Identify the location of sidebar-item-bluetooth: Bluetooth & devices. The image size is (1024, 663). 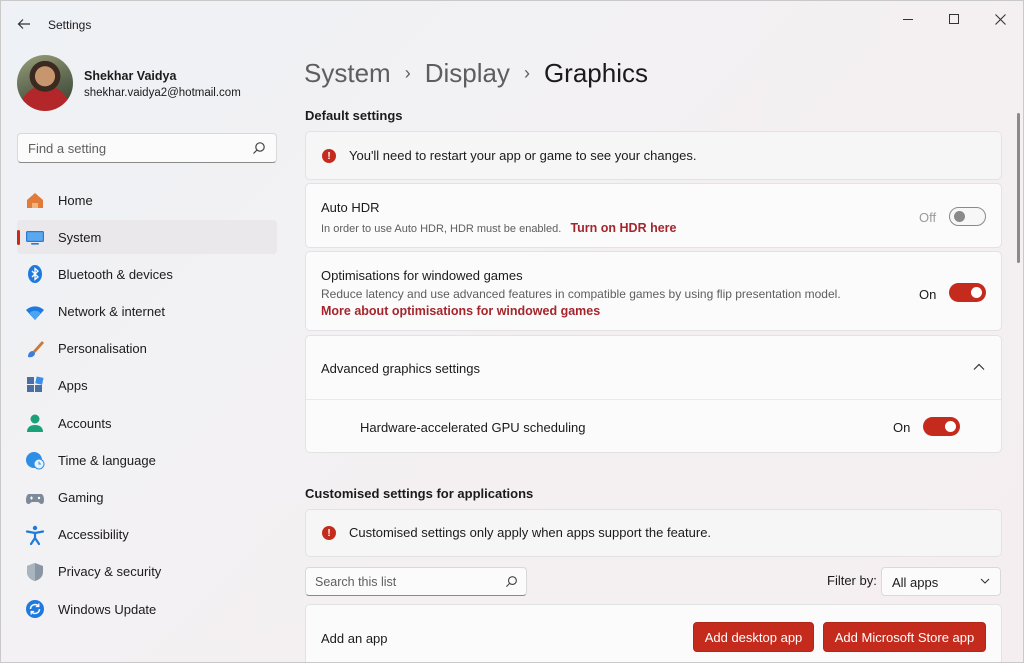
(147, 274).